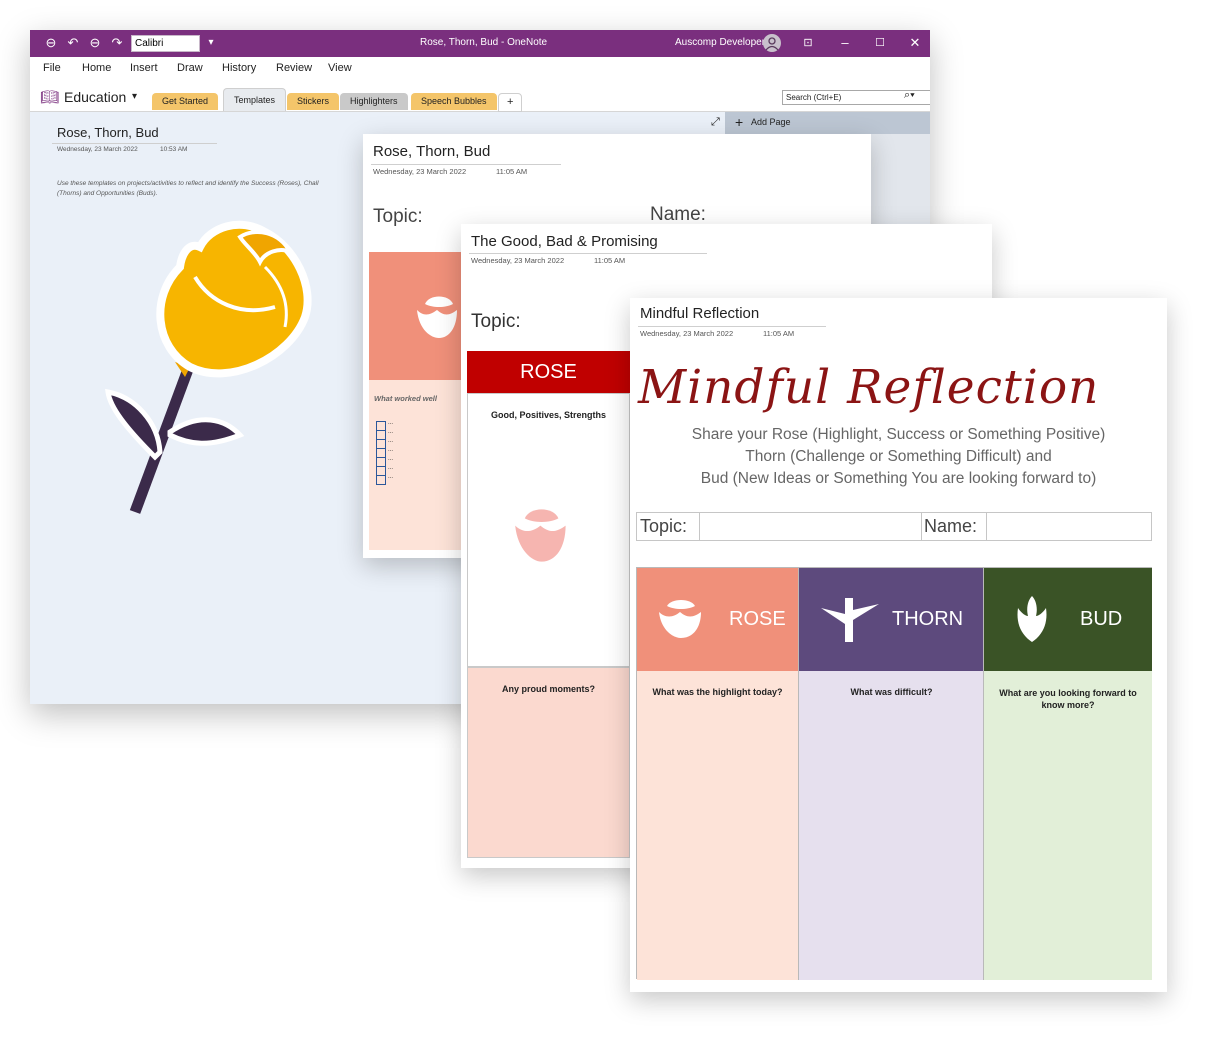 This screenshot has width=1222, height=1046. I want to click on window-title: Rose, Thorn, Bud - OneNote, so click(484, 42).